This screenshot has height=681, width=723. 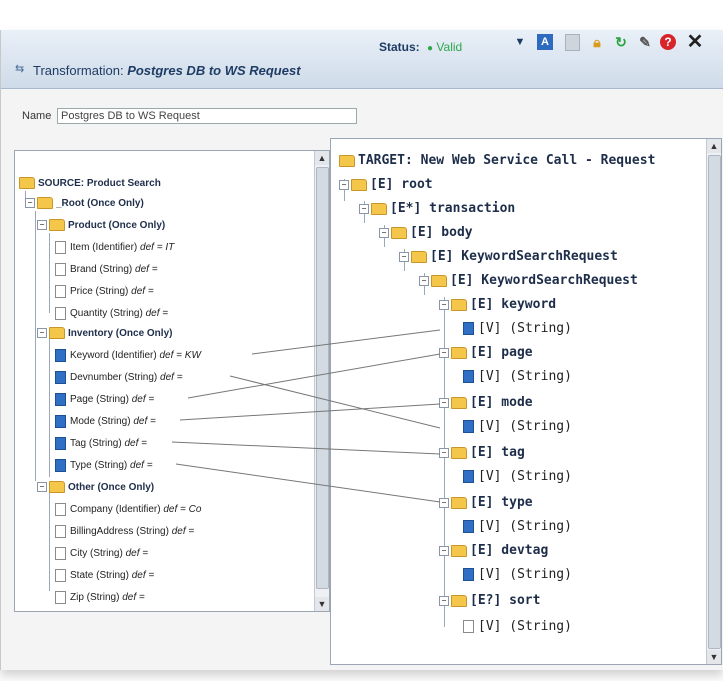 I want to click on inventory-node: − Inventory (Once Only), so click(x=104, y=333).